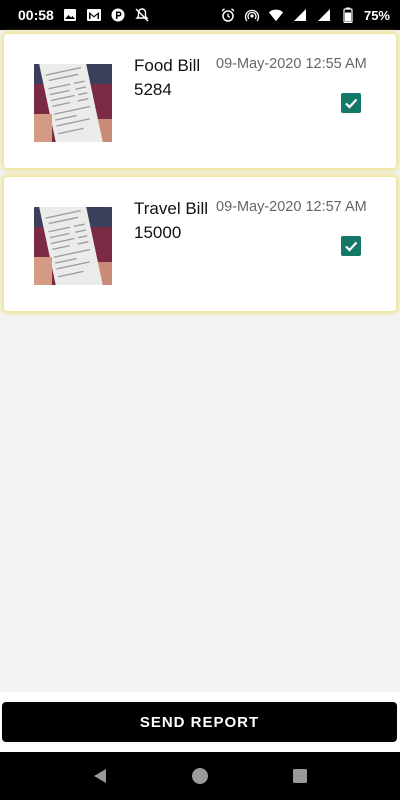 The height and width of the screenshot is (800, 400). I want to click on bill-title: Travel Bill, so click(171, 208).